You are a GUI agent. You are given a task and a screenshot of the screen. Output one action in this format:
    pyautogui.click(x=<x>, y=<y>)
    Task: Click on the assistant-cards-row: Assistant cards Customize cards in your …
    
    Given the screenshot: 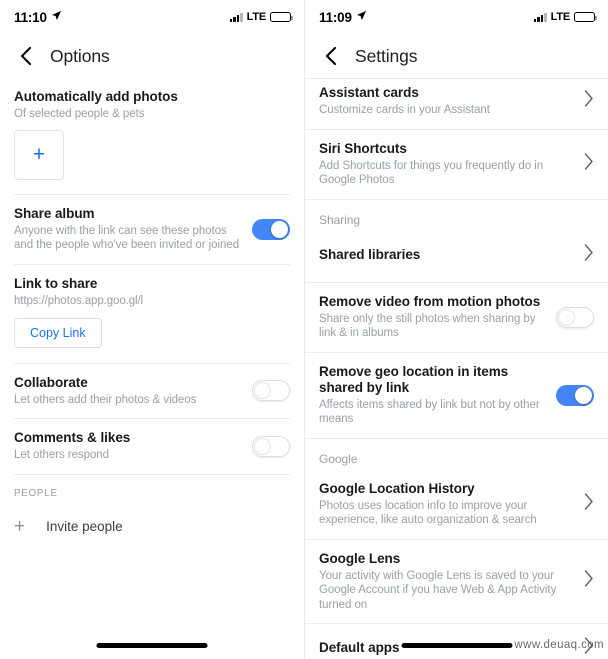 What is the action you would take?
    pyautogui.click(x=456, y=104)
    